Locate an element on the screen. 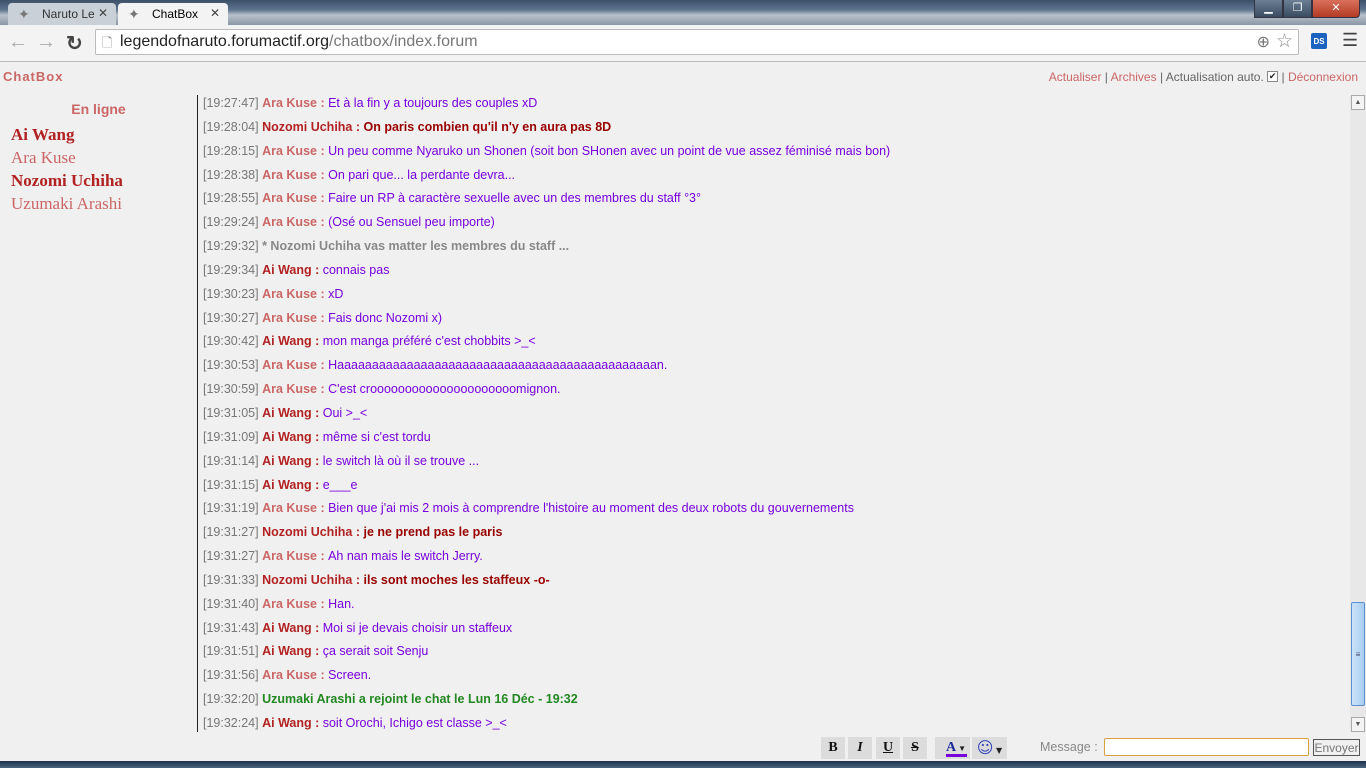  back-icon: ← is located at coordinates (18, 42).